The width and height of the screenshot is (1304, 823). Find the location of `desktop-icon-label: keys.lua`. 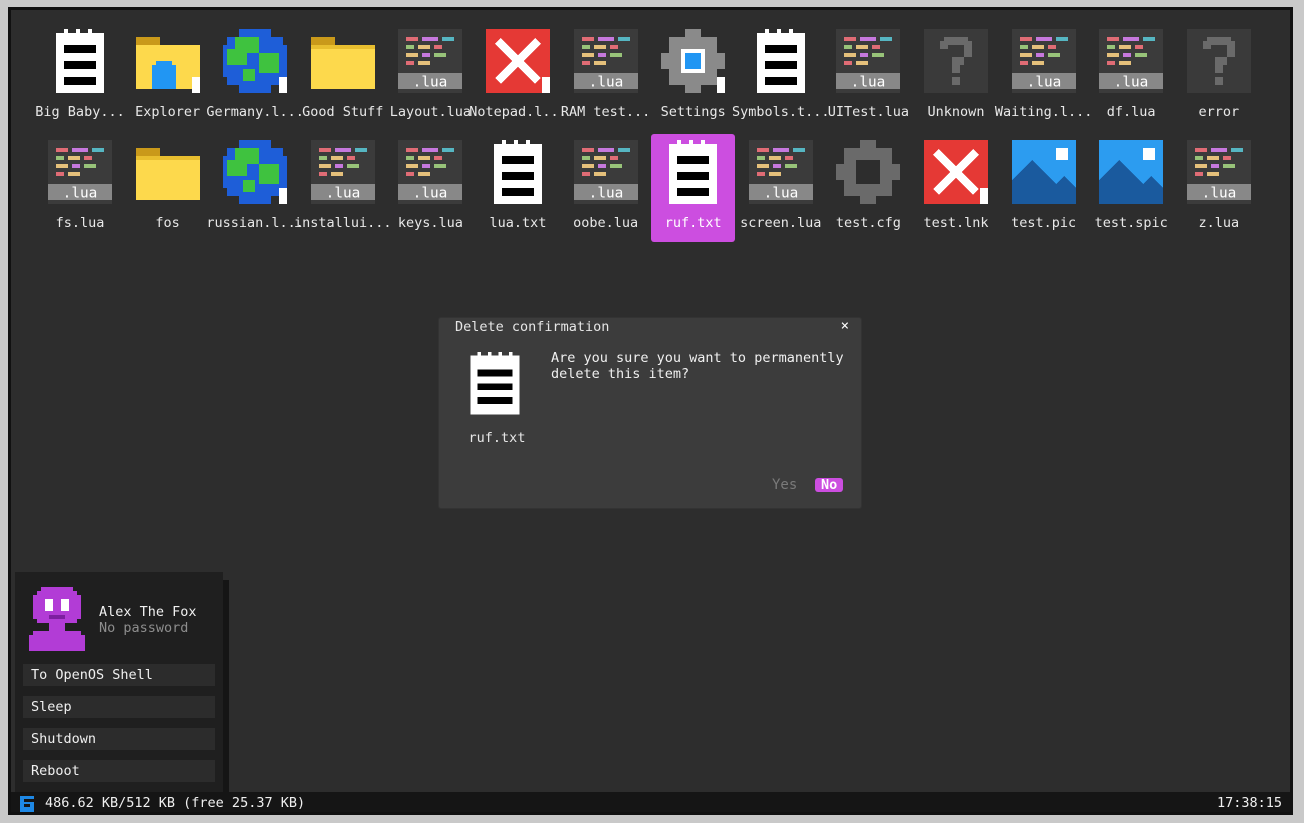

desktop-icon-label: keys.lua is located at coordinates (430, 223).